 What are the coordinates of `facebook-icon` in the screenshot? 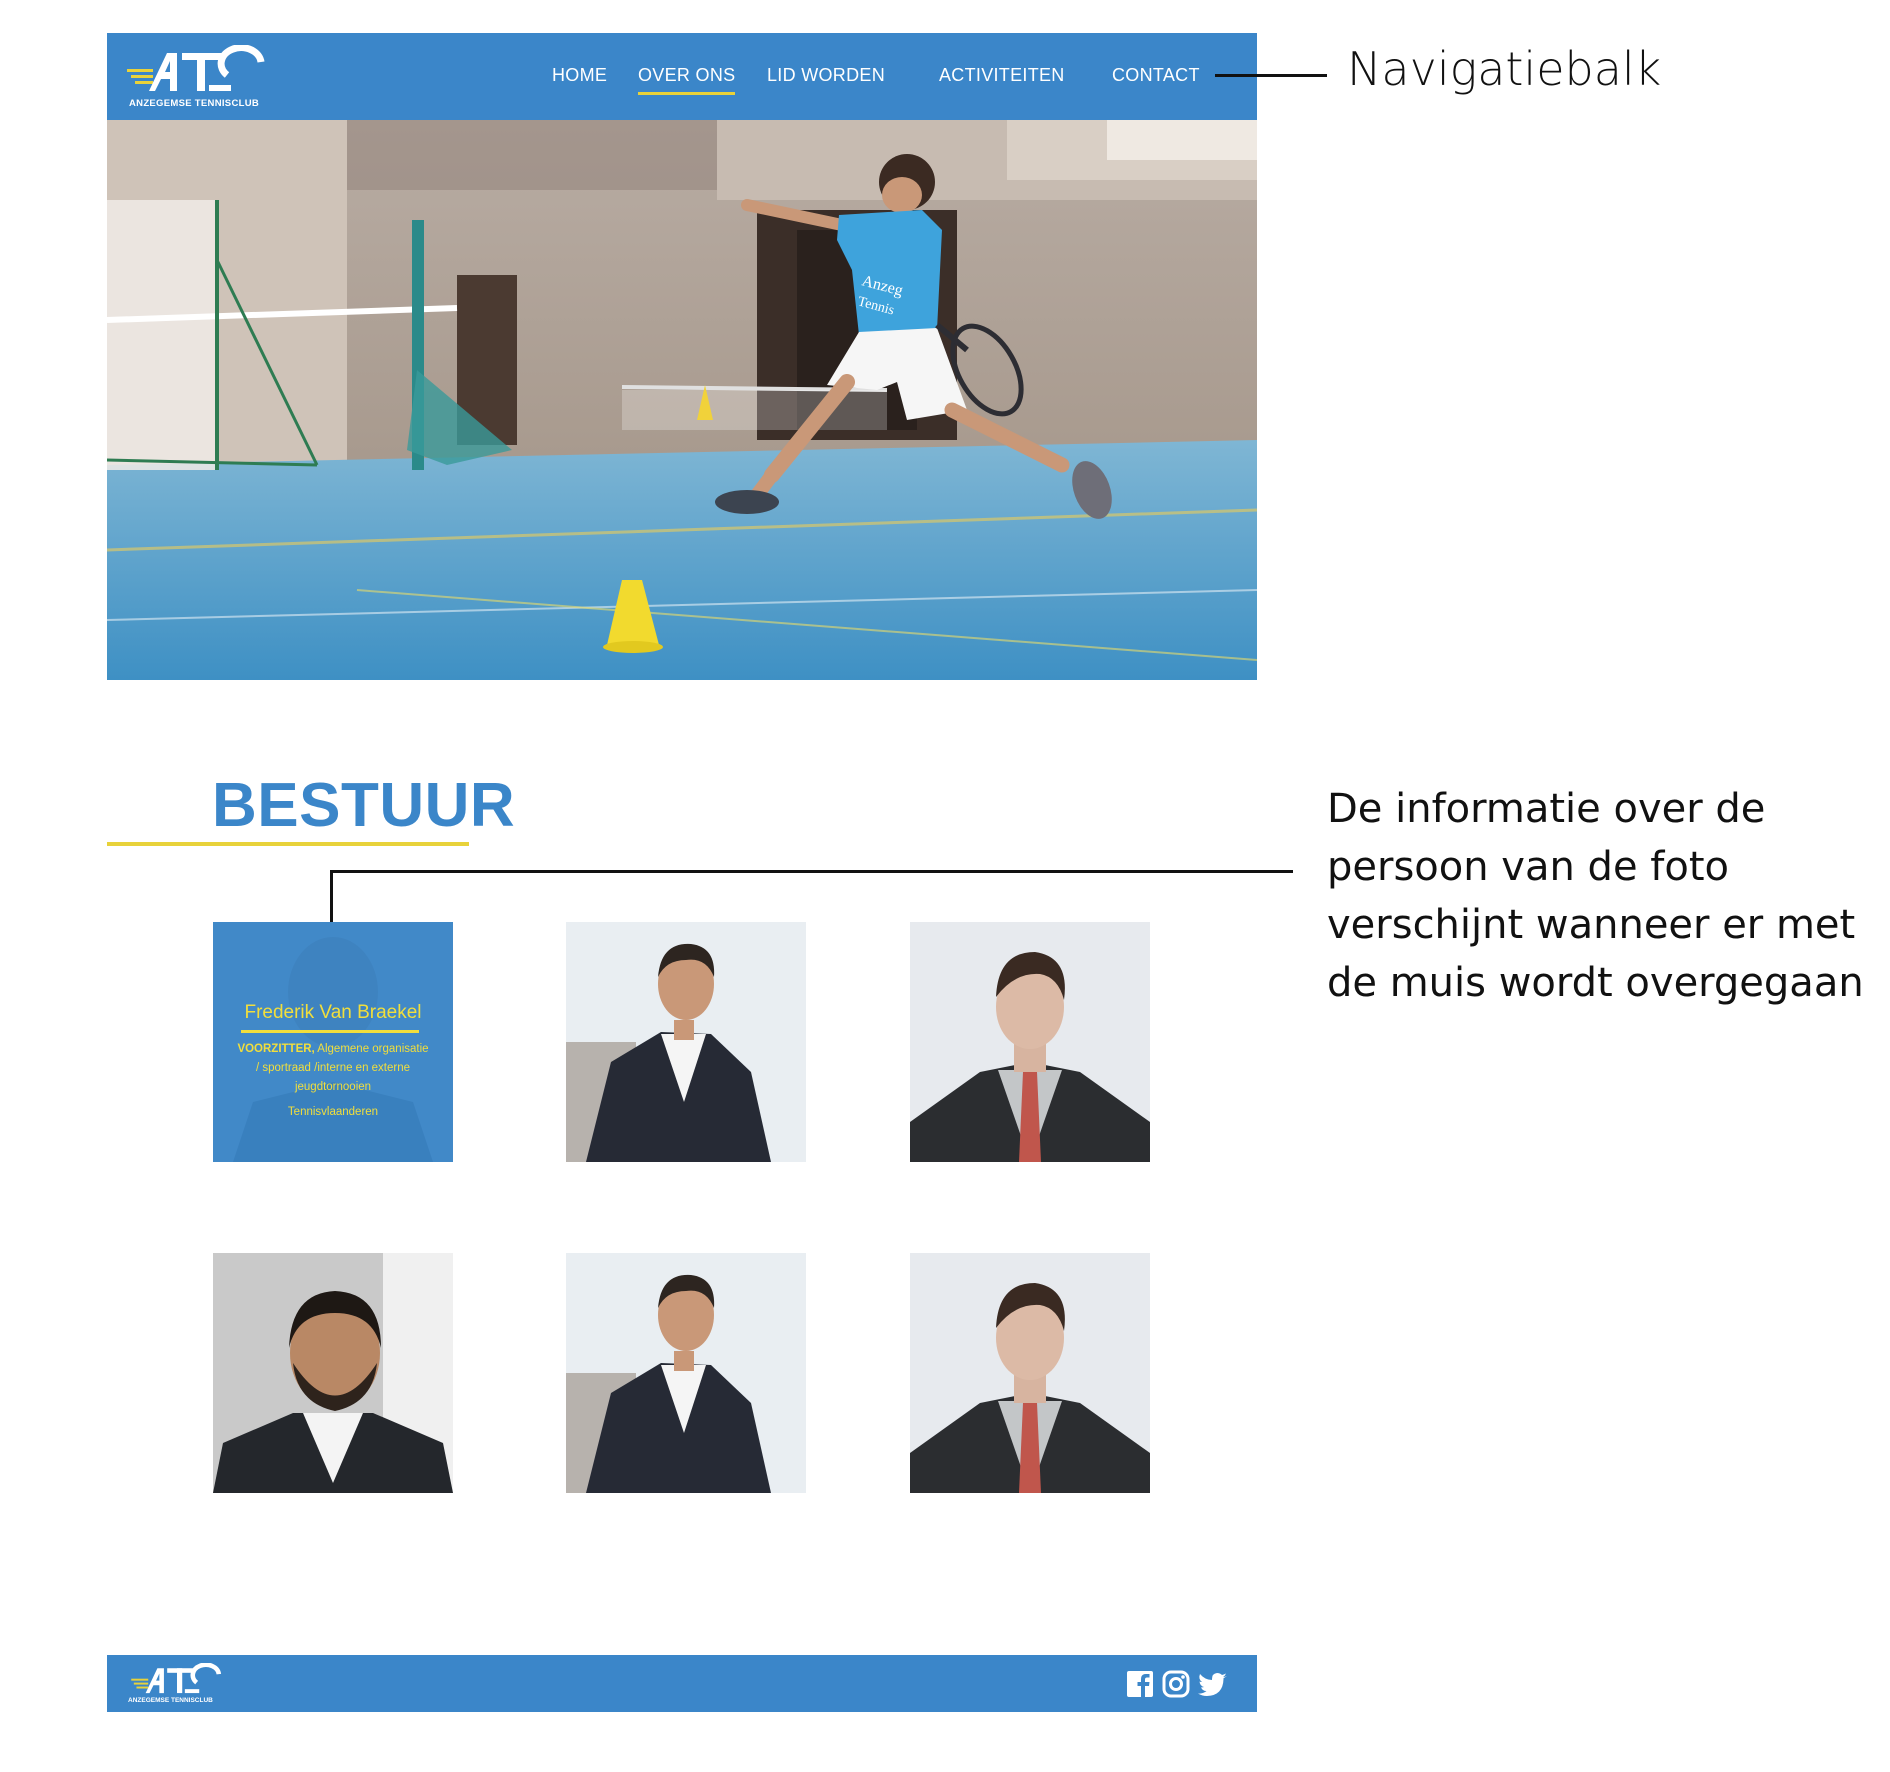 It's located at (1140, 1684).